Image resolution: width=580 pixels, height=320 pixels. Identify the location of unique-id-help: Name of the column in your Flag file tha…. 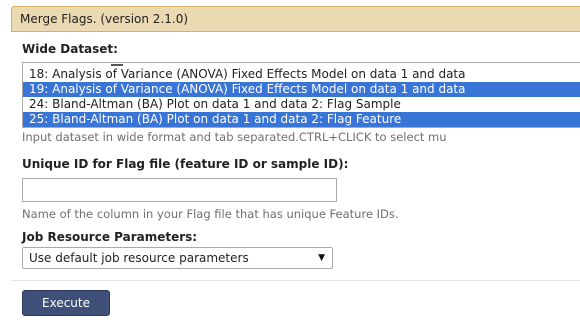
(210, 214).